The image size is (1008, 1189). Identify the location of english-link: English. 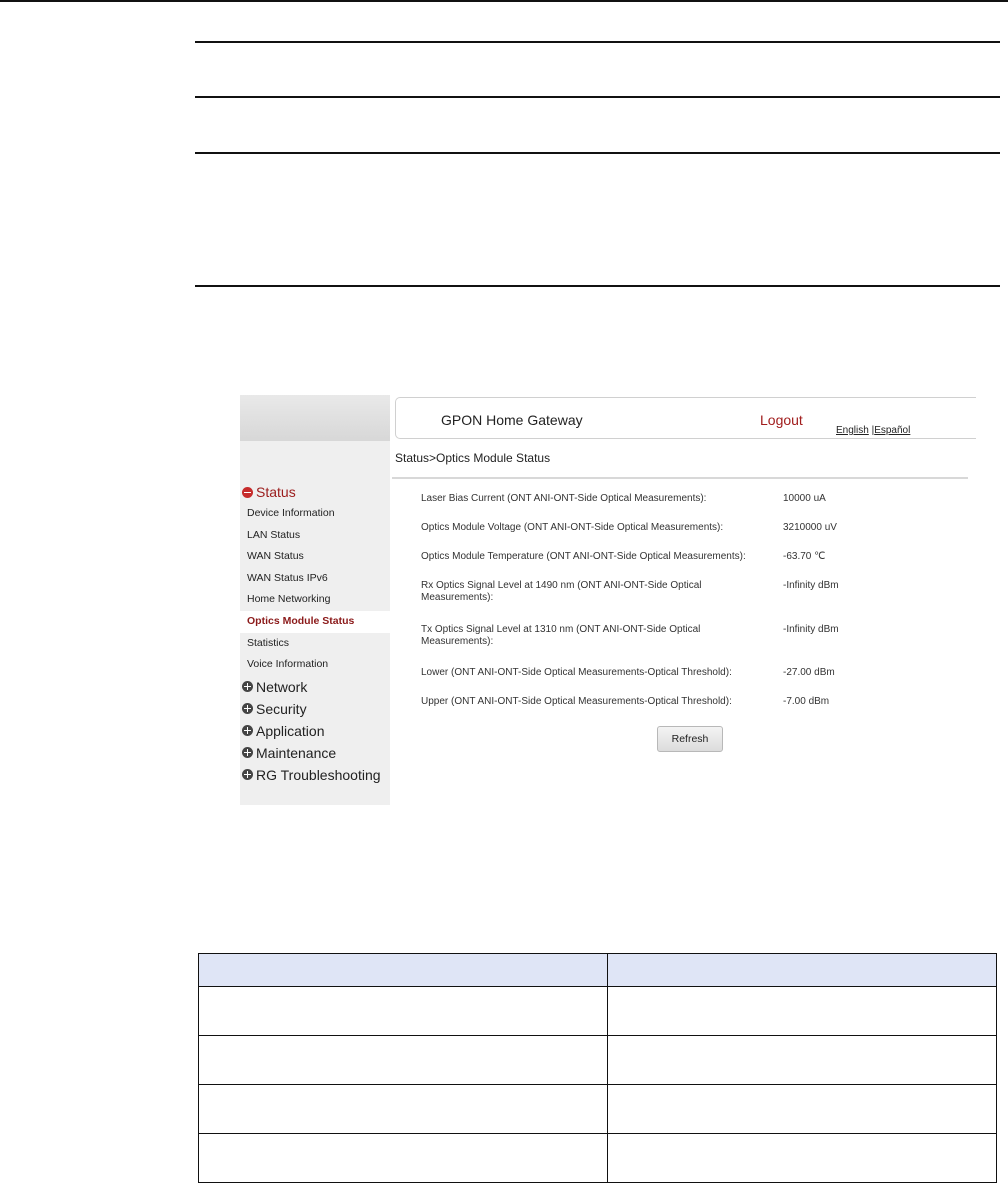
(852, 430).